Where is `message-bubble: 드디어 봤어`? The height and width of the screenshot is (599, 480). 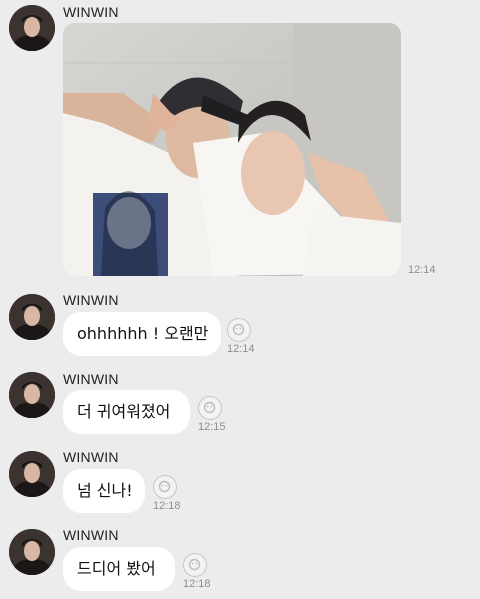 message-bubble: 드디어 봤어 is located at coordinates (119, 569).